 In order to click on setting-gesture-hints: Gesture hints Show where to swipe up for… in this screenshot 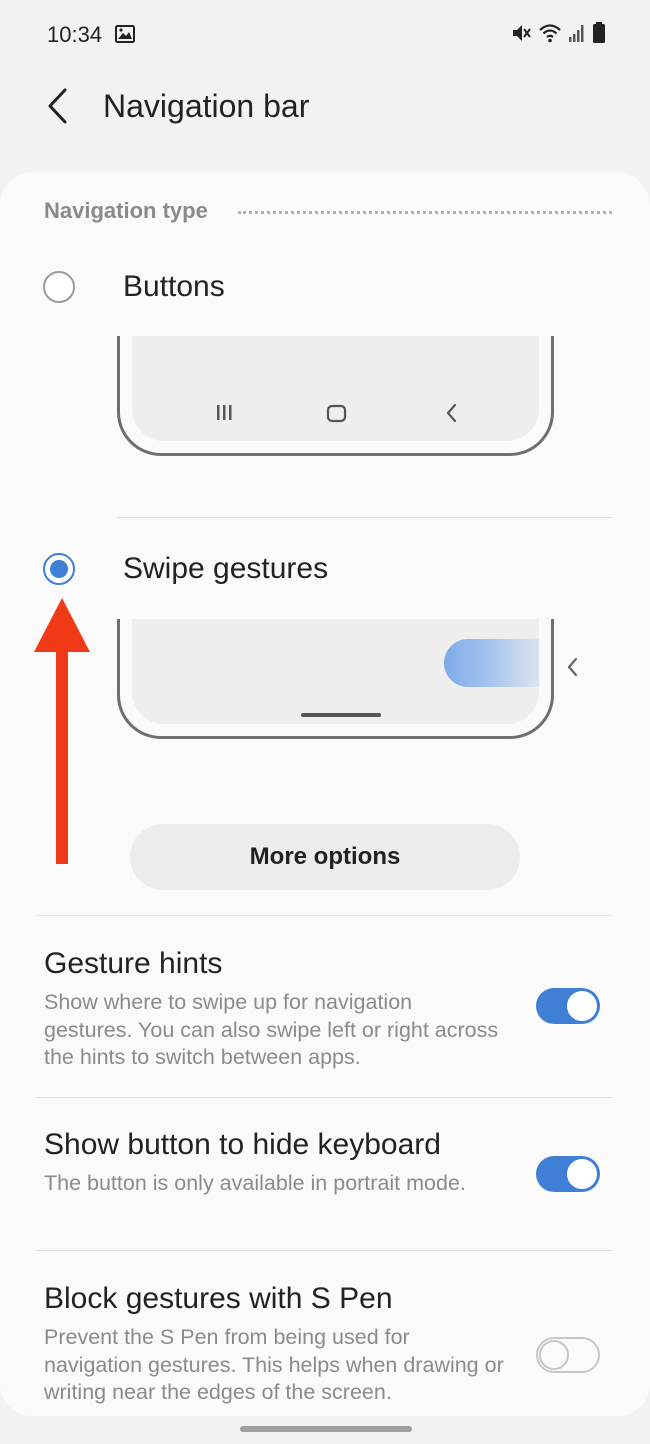, I will do `click(325, 1008)`.